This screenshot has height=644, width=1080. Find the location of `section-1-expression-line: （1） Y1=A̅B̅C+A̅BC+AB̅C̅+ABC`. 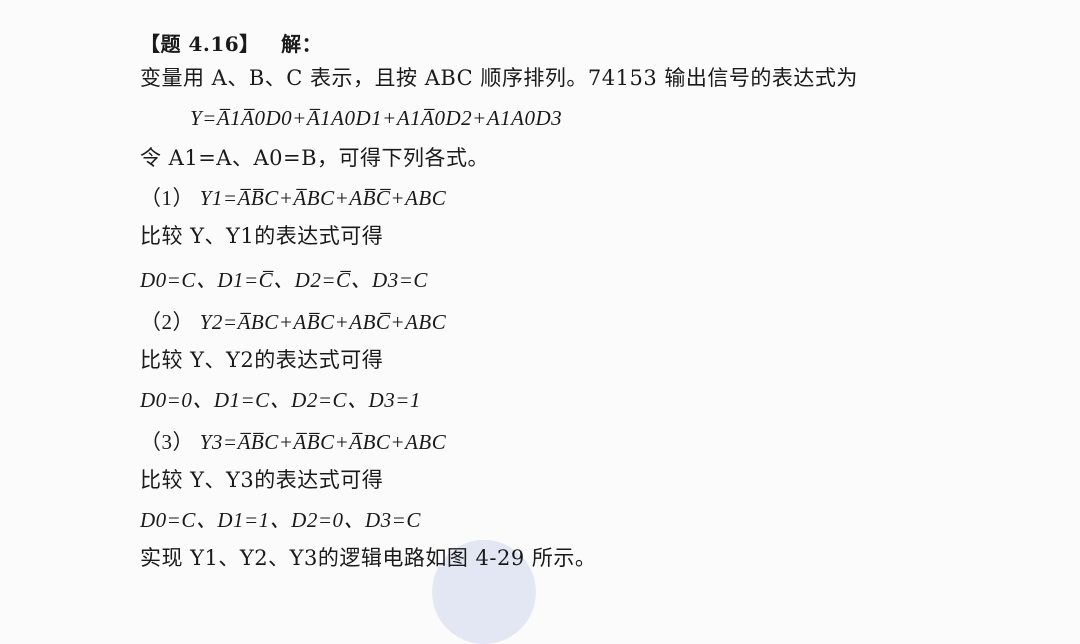

section-1-expression-line: （1） Y1=A̅B̅C+A̅BC+AB̅C̅+ABC is located at coordinates (293, 198).